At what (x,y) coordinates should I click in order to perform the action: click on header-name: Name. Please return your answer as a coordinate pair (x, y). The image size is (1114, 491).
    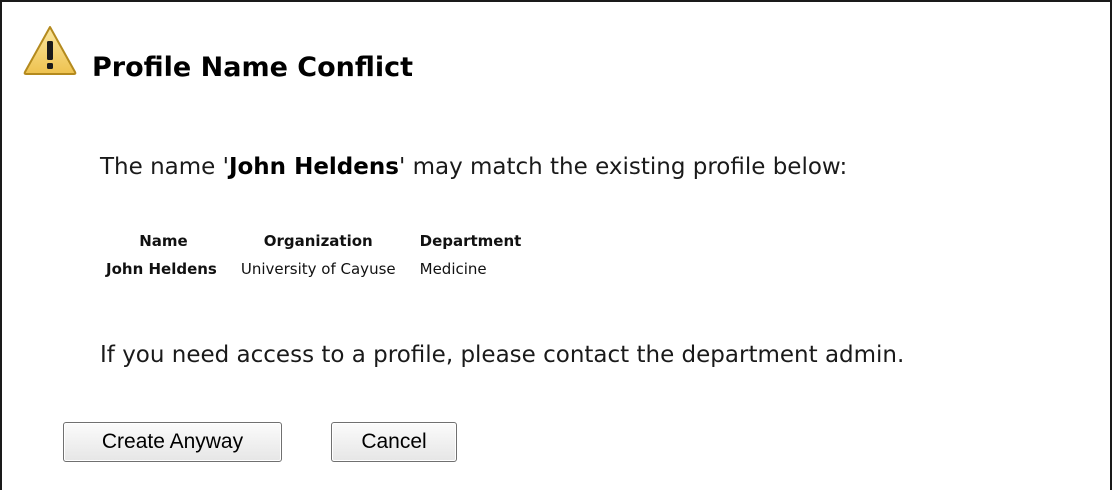
    Looking at the image, I should click on (163, 241).